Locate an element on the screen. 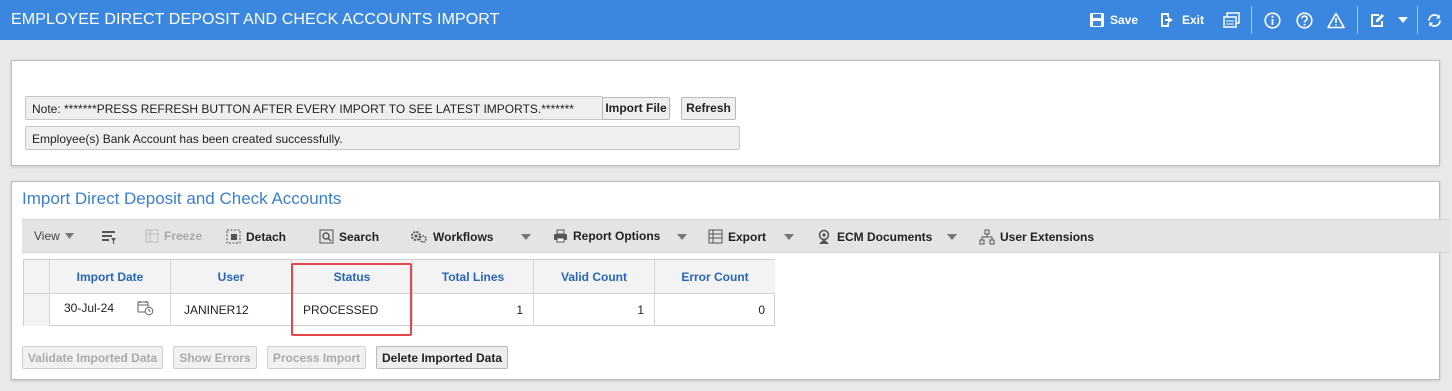  gear-icon is located at coordinates (419, 236).